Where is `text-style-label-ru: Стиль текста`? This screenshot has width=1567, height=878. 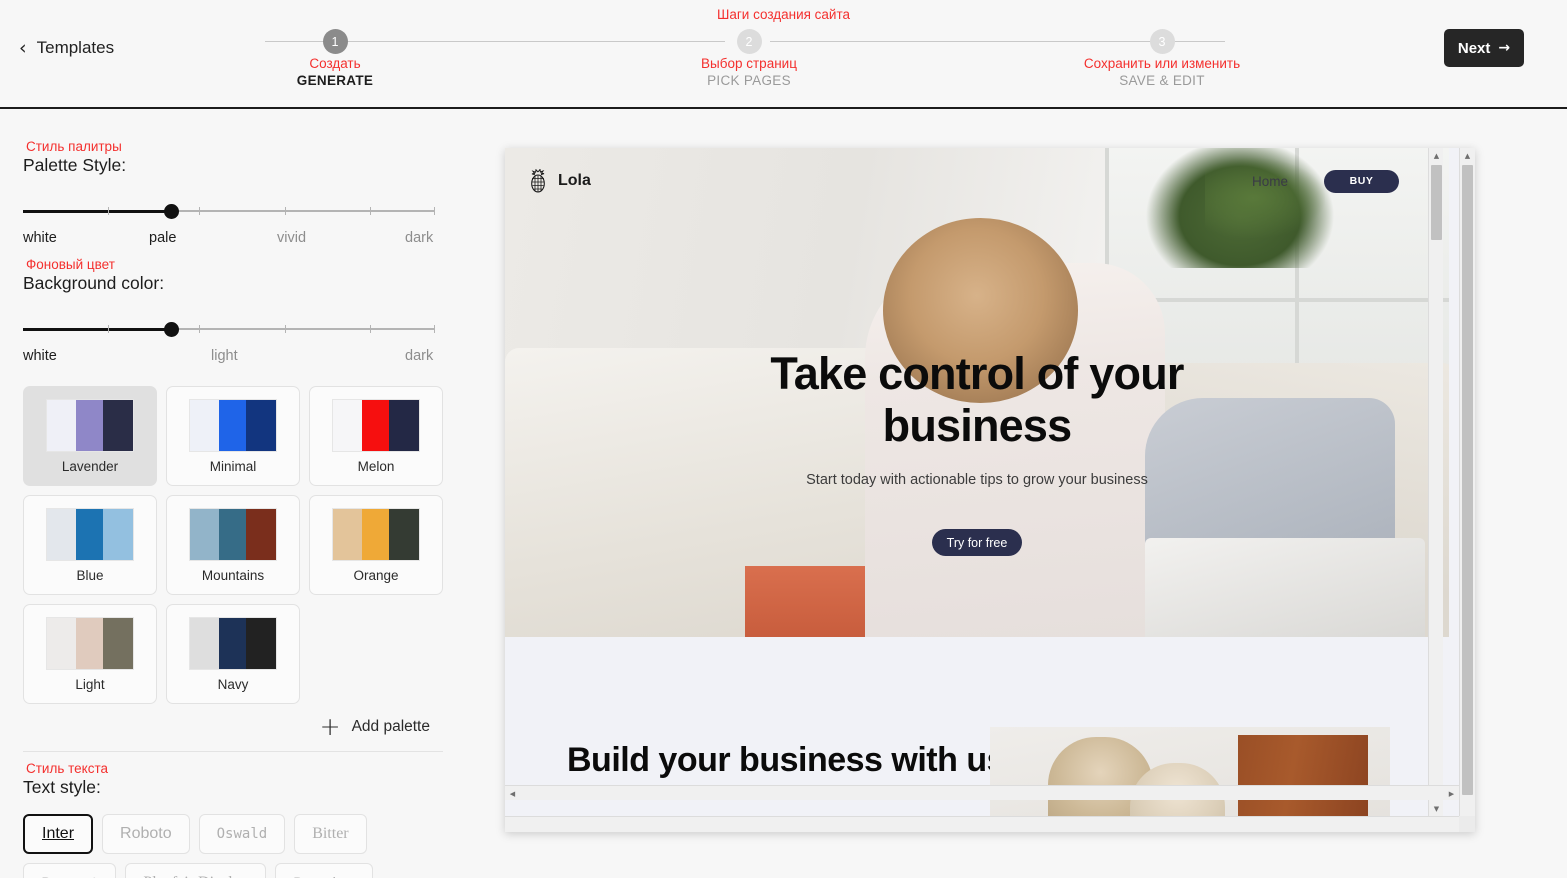
text-style-label-ru: Стиль текста is located at coordinates (67, 768).